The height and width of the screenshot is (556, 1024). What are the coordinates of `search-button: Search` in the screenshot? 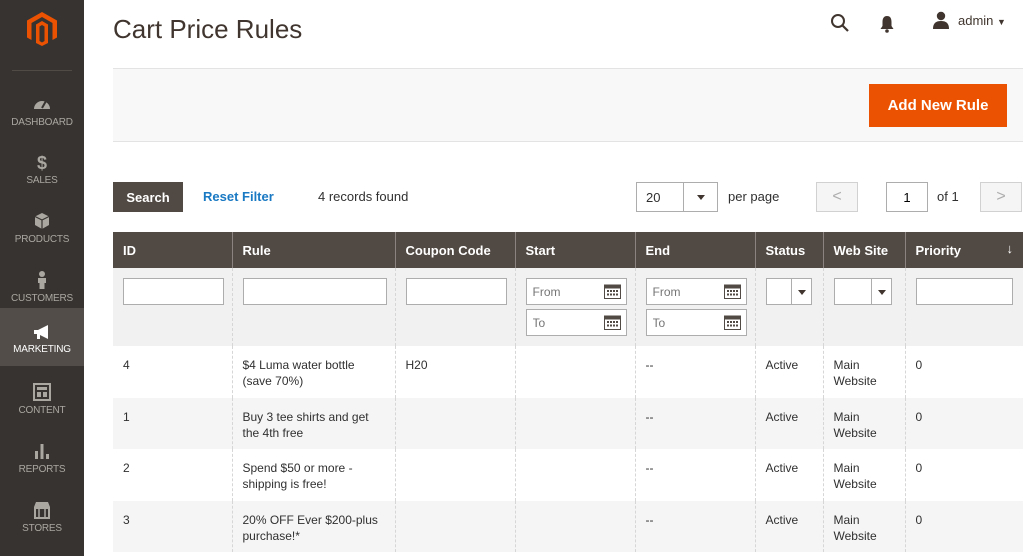 It's located at (148, 197).